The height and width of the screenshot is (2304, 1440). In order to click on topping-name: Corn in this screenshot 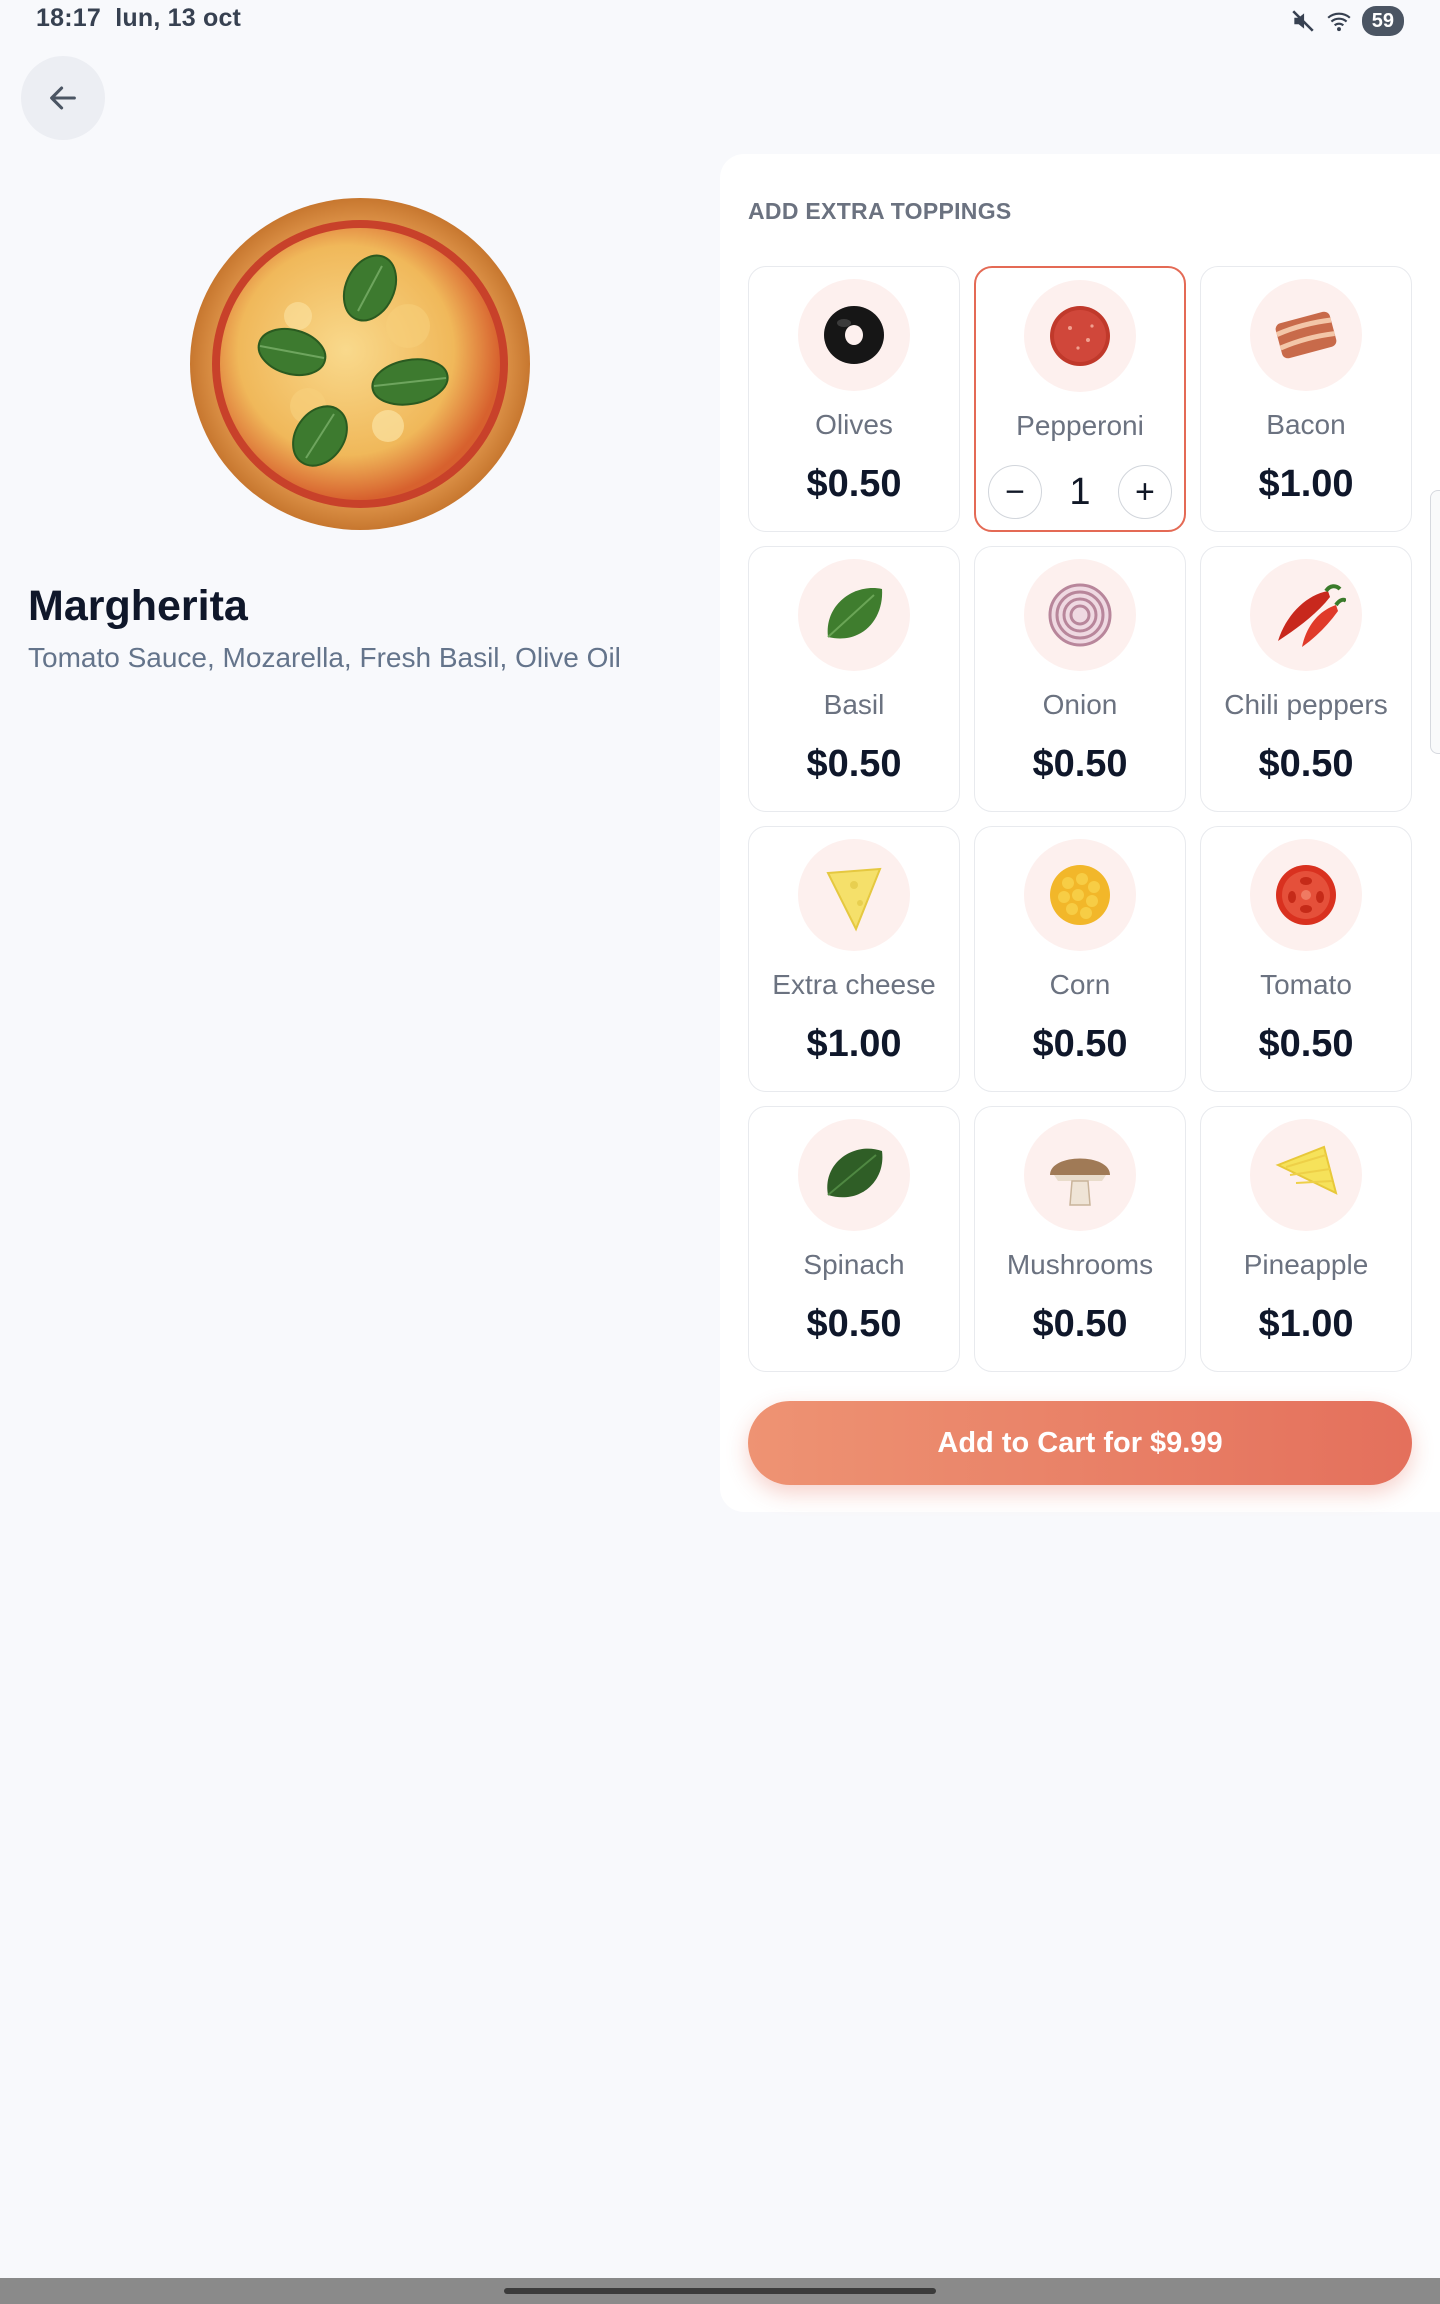, I will do `click(1080, 984)`.